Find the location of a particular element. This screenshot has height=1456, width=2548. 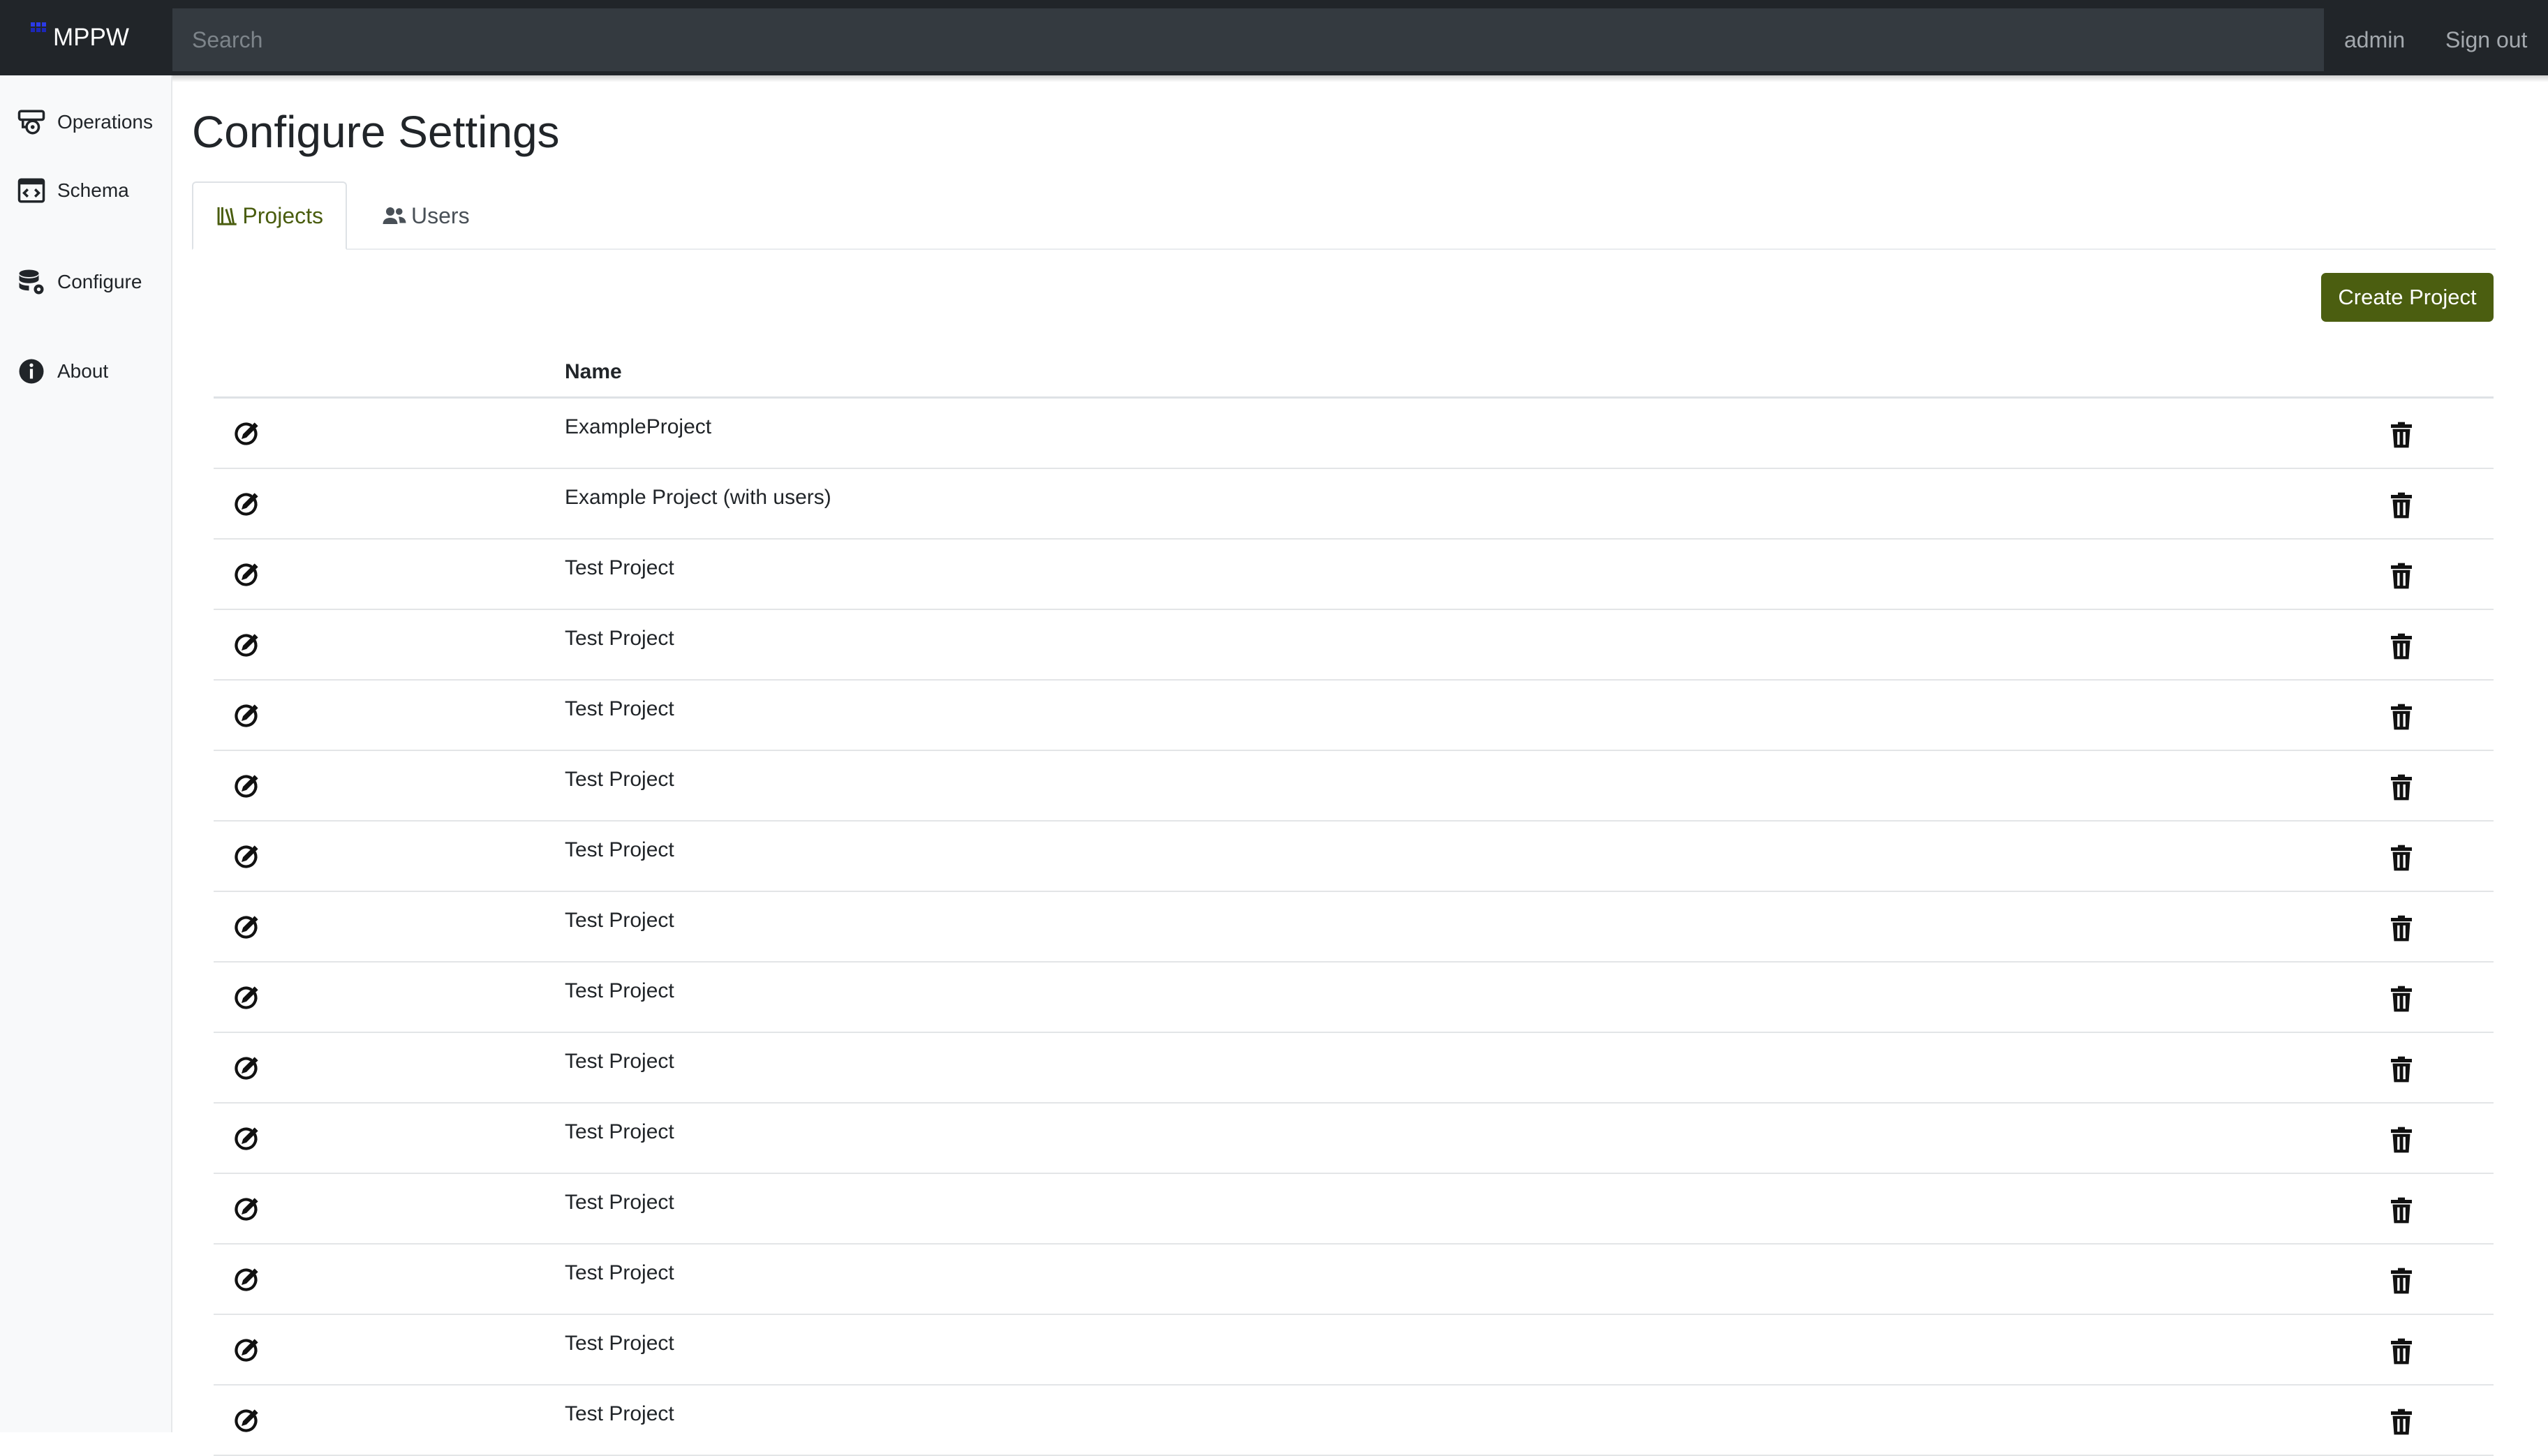

operations-icon is located at coordinates (31, 123).